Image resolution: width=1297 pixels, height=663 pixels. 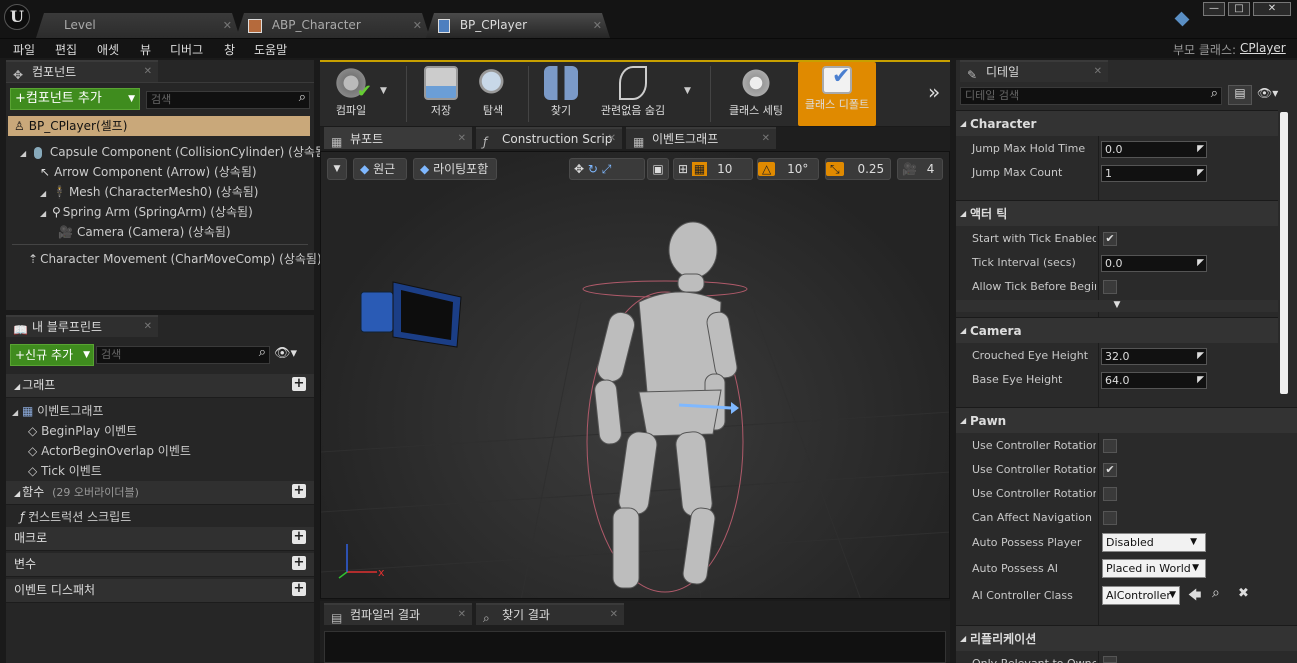 What do you see at coordinates (160, 565) in the screenshot?
I see `section-variables: 변수 +` at bounding box center [160, 565].